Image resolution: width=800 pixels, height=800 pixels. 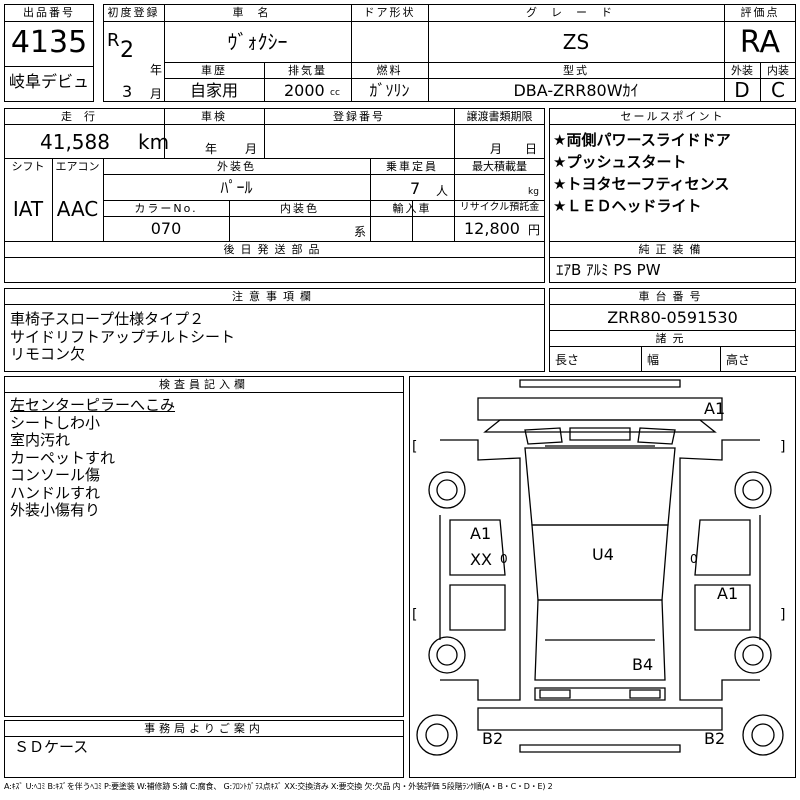 I want to click on mark-roof: U4, so click(x=603, y=554).